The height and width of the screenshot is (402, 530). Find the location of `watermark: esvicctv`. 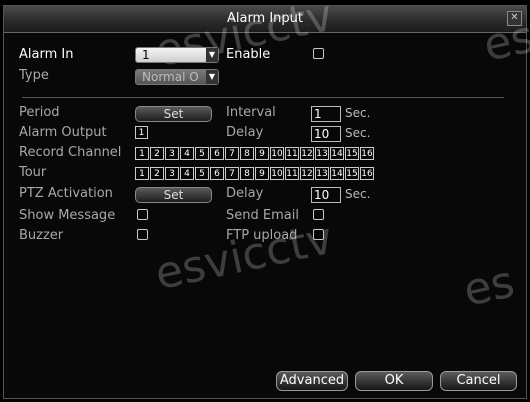

watermark: esvicctv is located at coordinates (244, 256).